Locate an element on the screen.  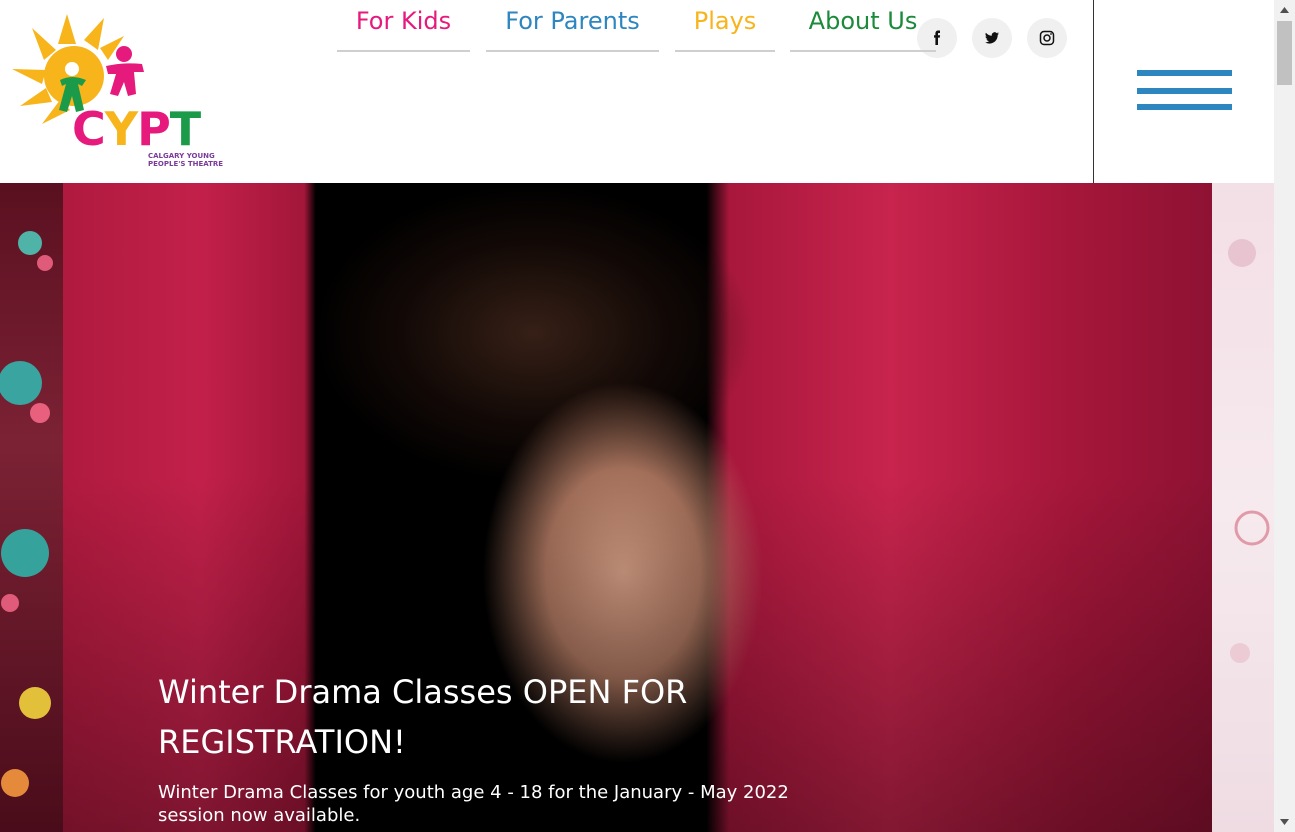
instagram-button is located at coordinates (1047, 38).